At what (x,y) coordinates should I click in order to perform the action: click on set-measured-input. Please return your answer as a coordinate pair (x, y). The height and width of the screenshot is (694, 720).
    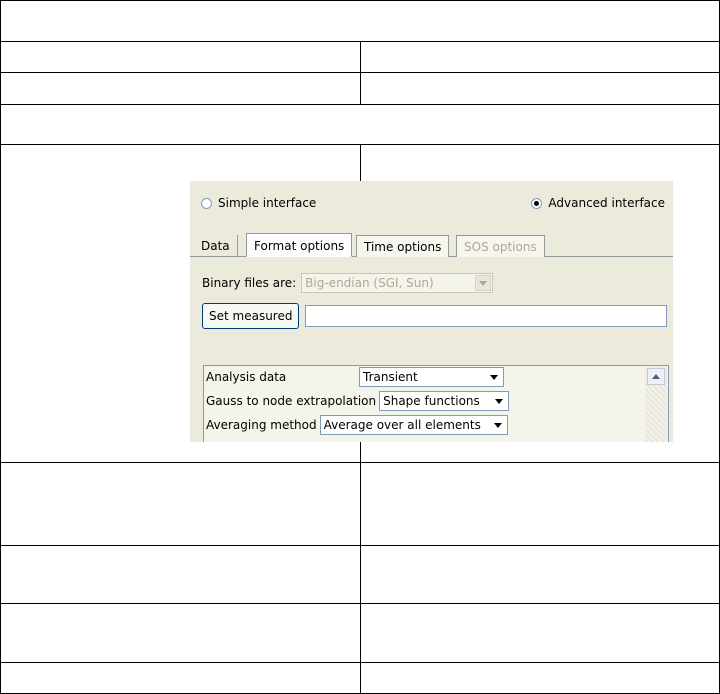
    Looking at the image, I should click on (486, 316).